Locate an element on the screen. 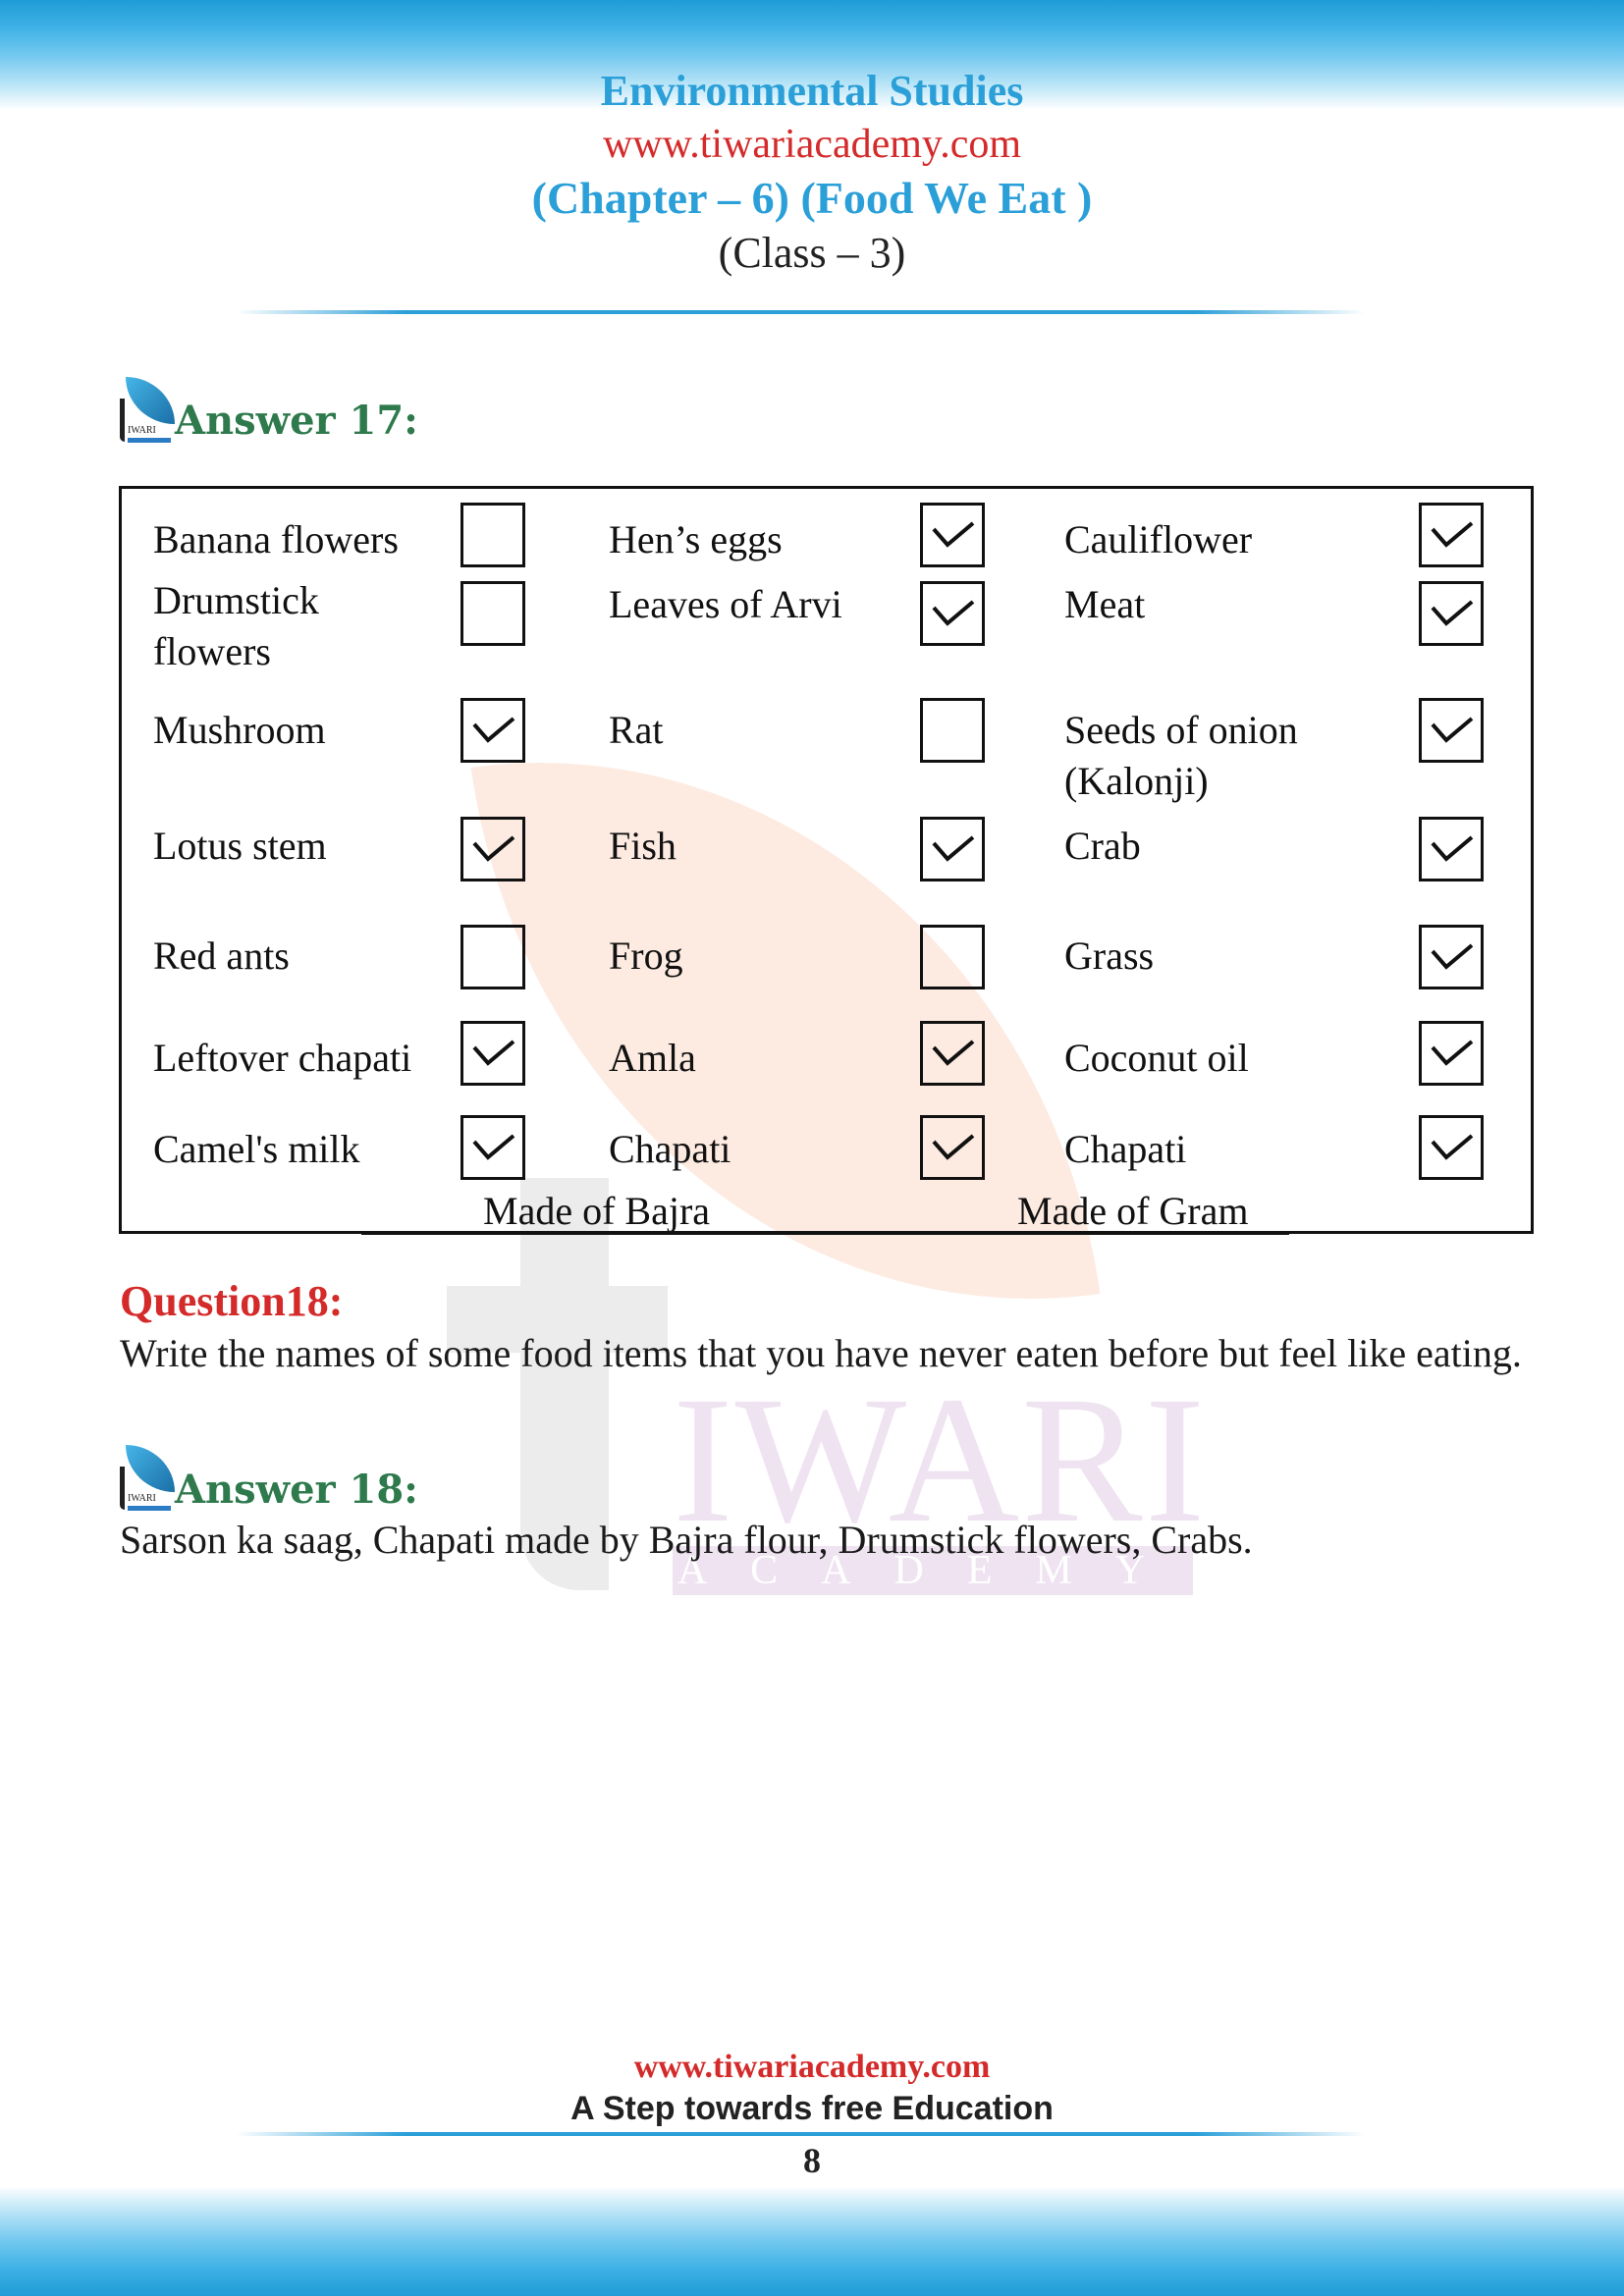  page-number: 8 is located at coordinates (812, 2160).